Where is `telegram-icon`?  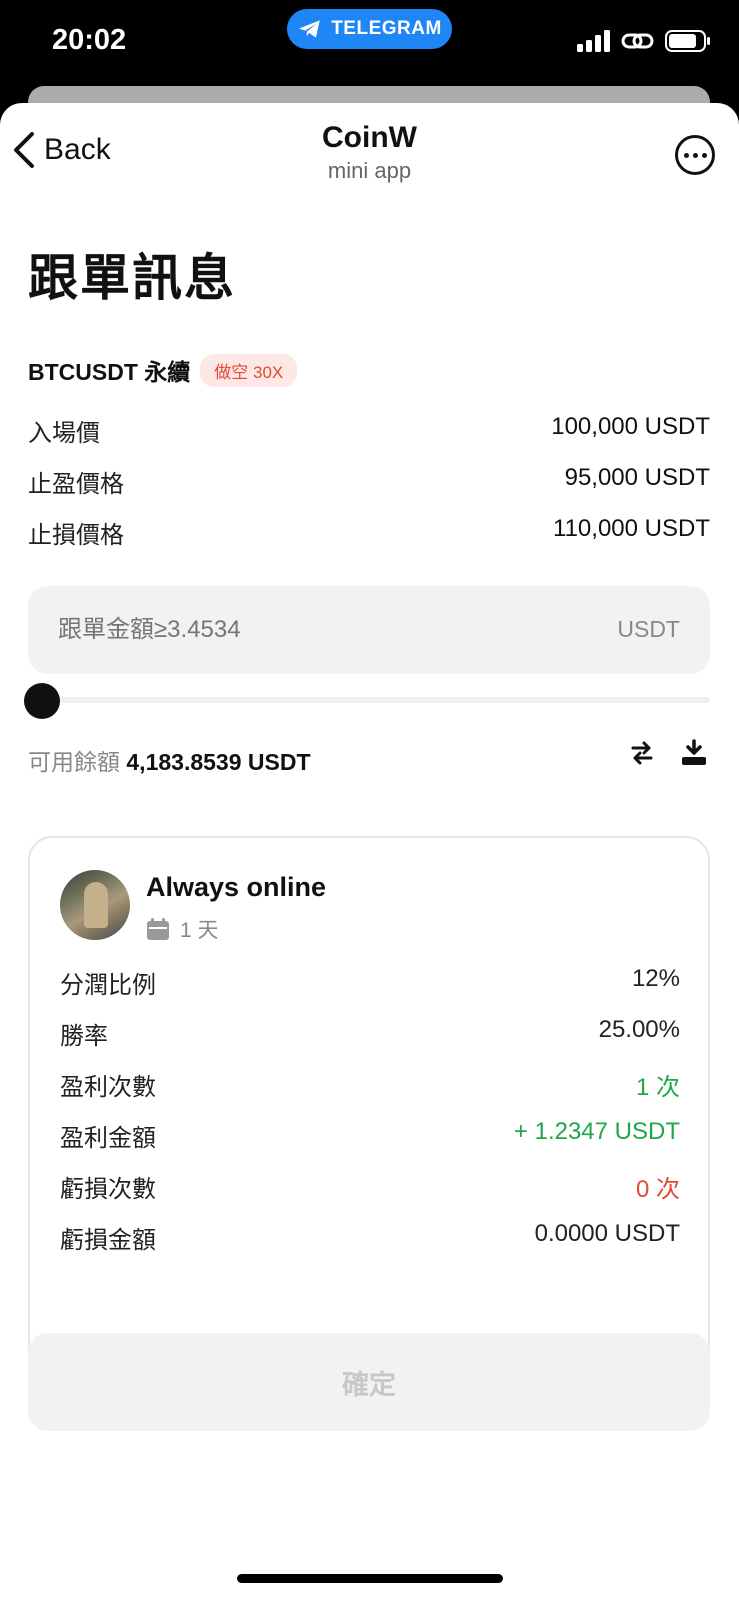
telegram-icon is located at coordinates (309, 29).